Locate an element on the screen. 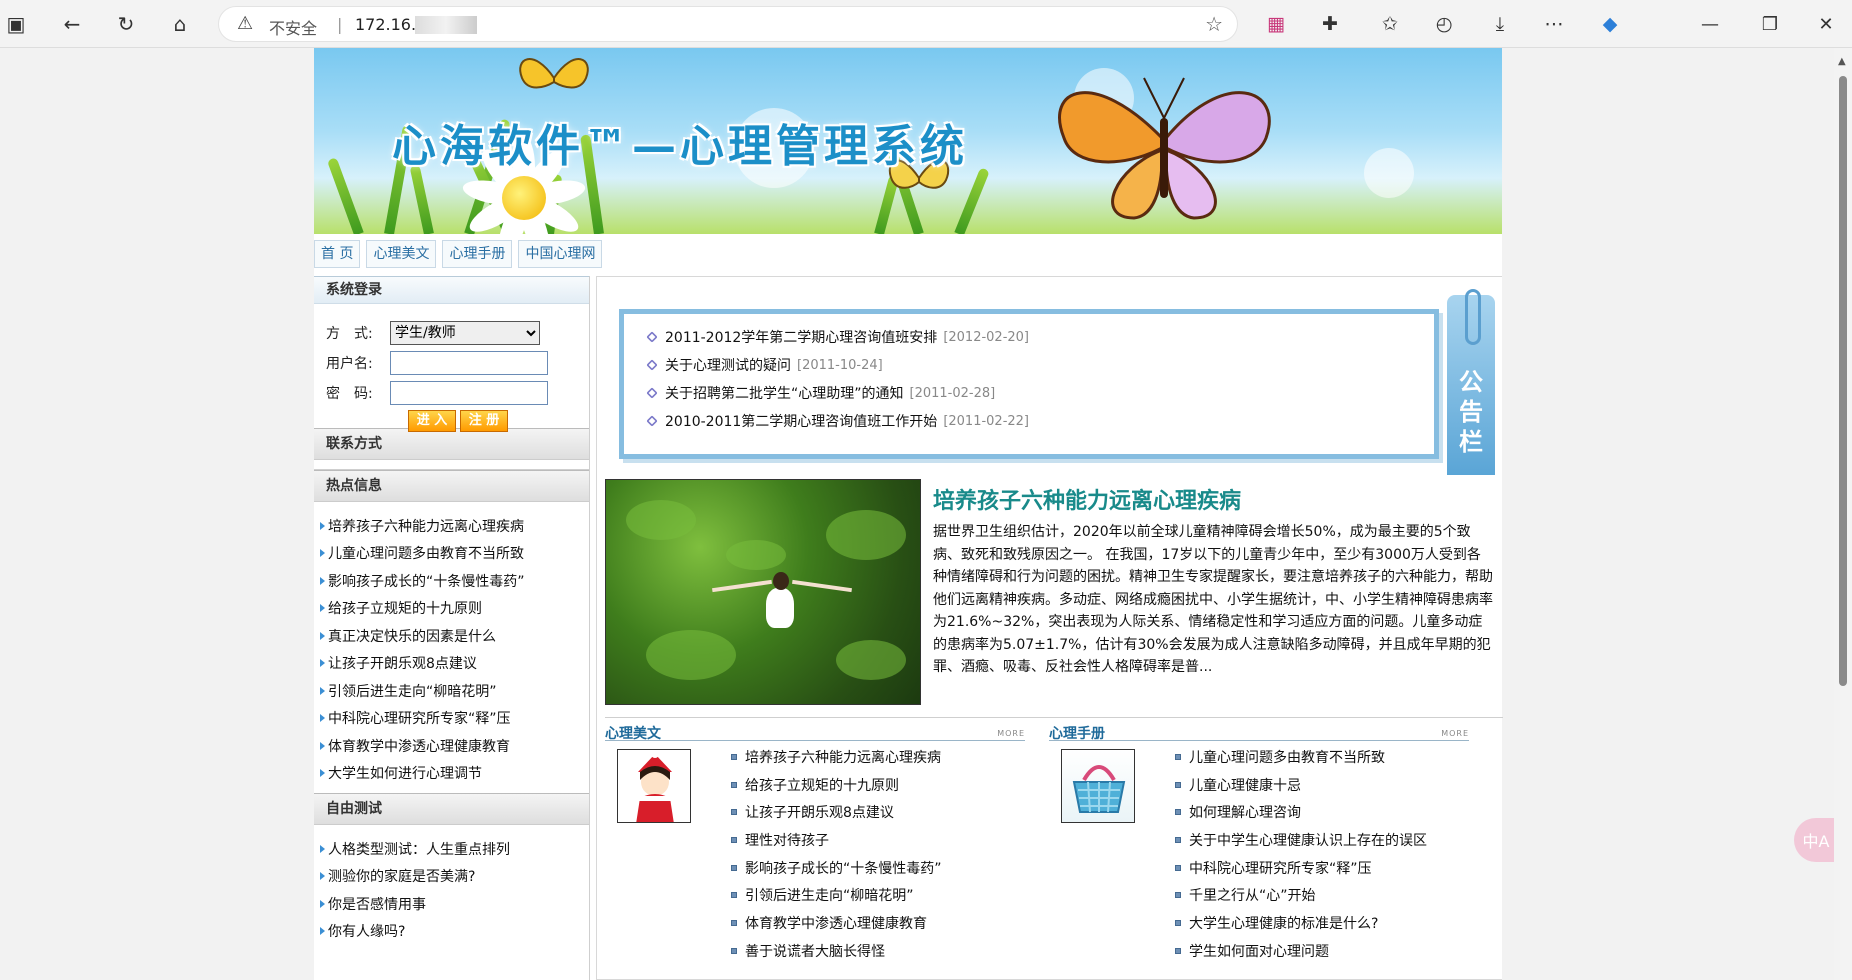 Image resolution: width=1852 pixels, height=980 pixels. list-item: 善于说谎者大脑长得怪 is located at coordinates (881, 951).